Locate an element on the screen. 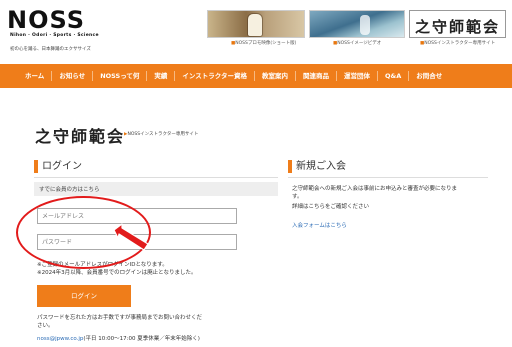 The height and width of the screenshot is (347, 512). signup-form-link: 入会フォームはこちら is located at coordinates (319, 225).